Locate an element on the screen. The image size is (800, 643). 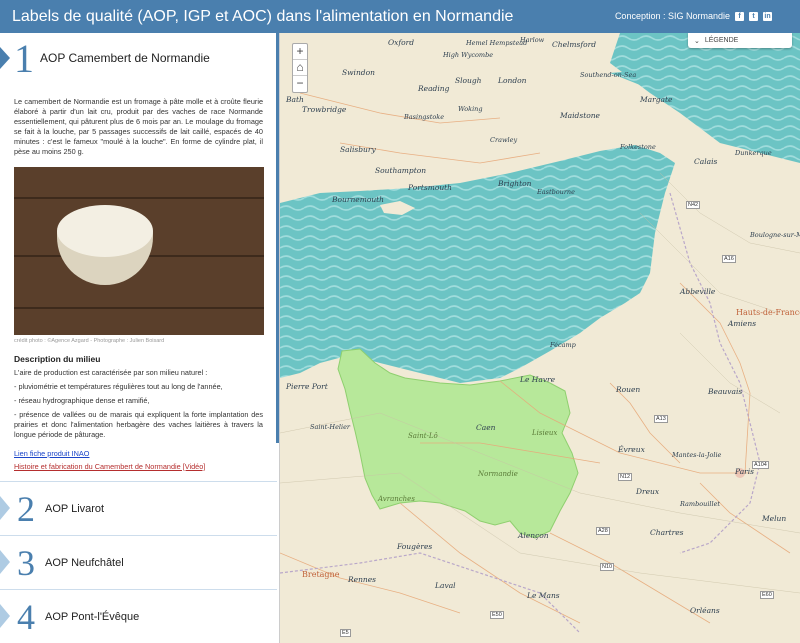
city-label: Bournemouth is located at coordinates (358, 199).